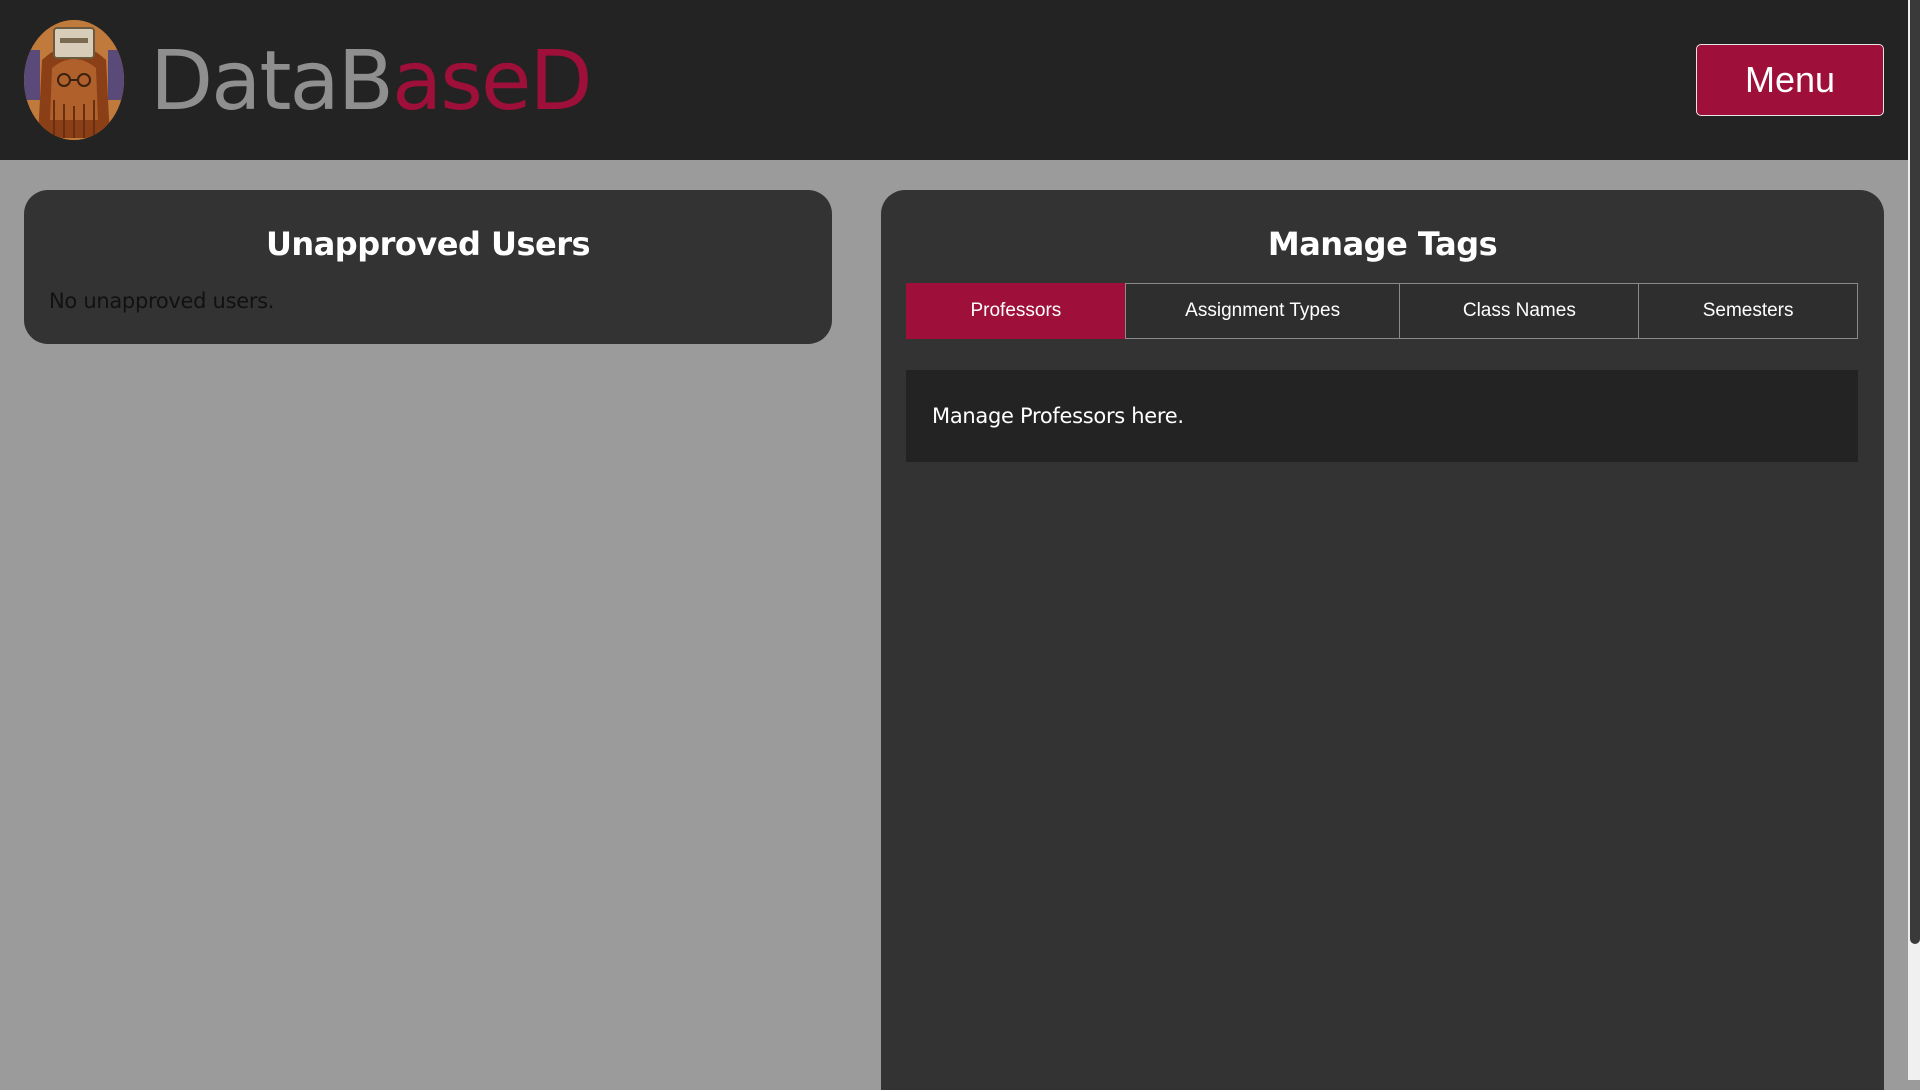  Describe the element at coordinates (1262, 311) in the screenshot. I see `tab-assignment-types: Assignment Types` at that location.